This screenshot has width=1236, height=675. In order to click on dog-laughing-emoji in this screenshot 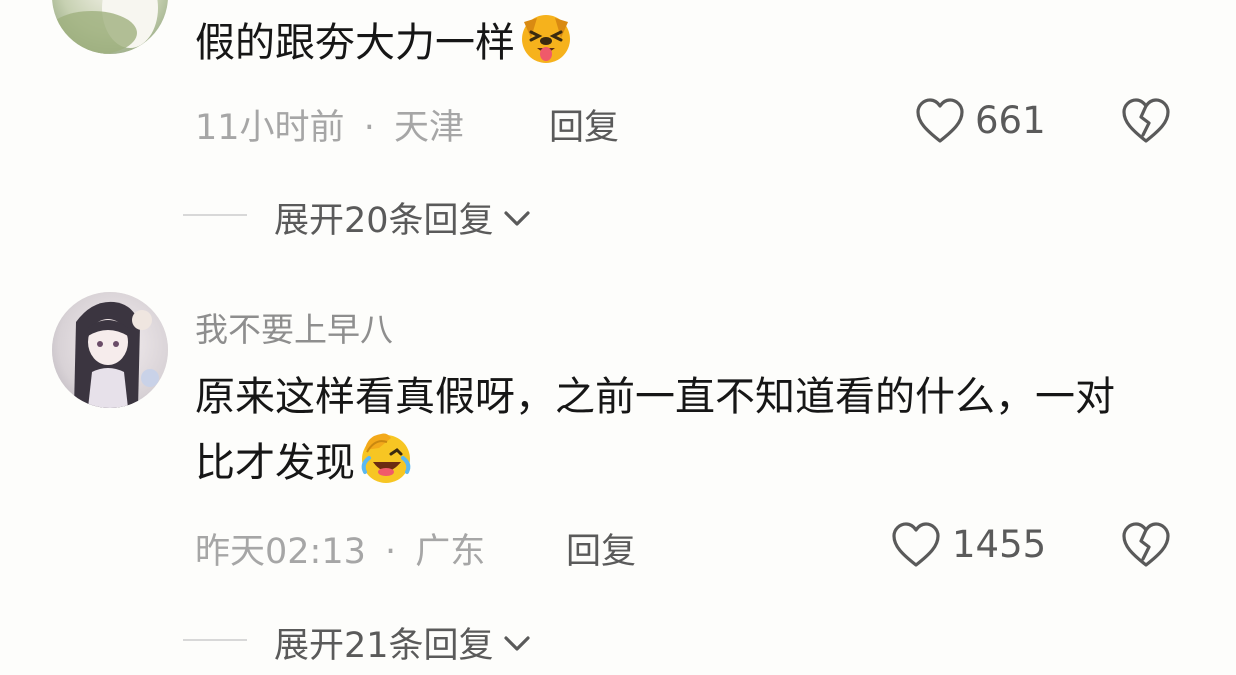, I will do `click(546, 46)`.